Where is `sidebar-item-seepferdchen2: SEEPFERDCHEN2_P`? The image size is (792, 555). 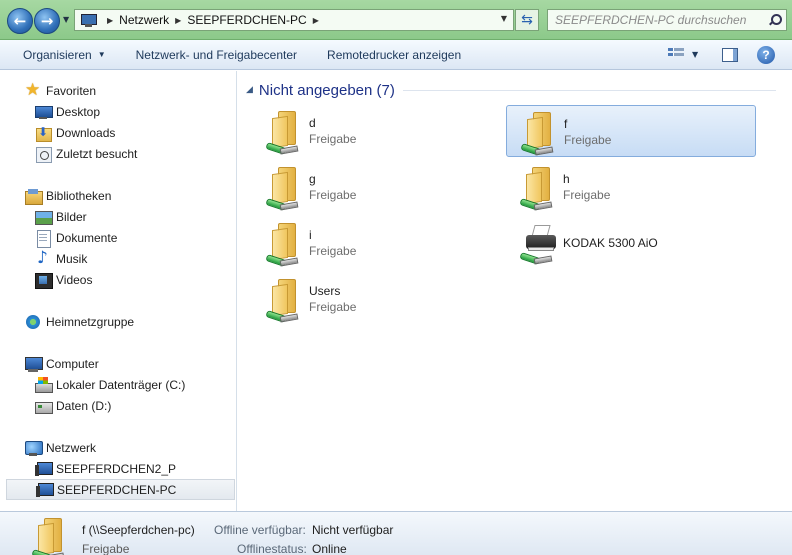 sidebar-item-seepferdchen2: SEEPFERDCHEN2_P is located at coordinates (118, 468).